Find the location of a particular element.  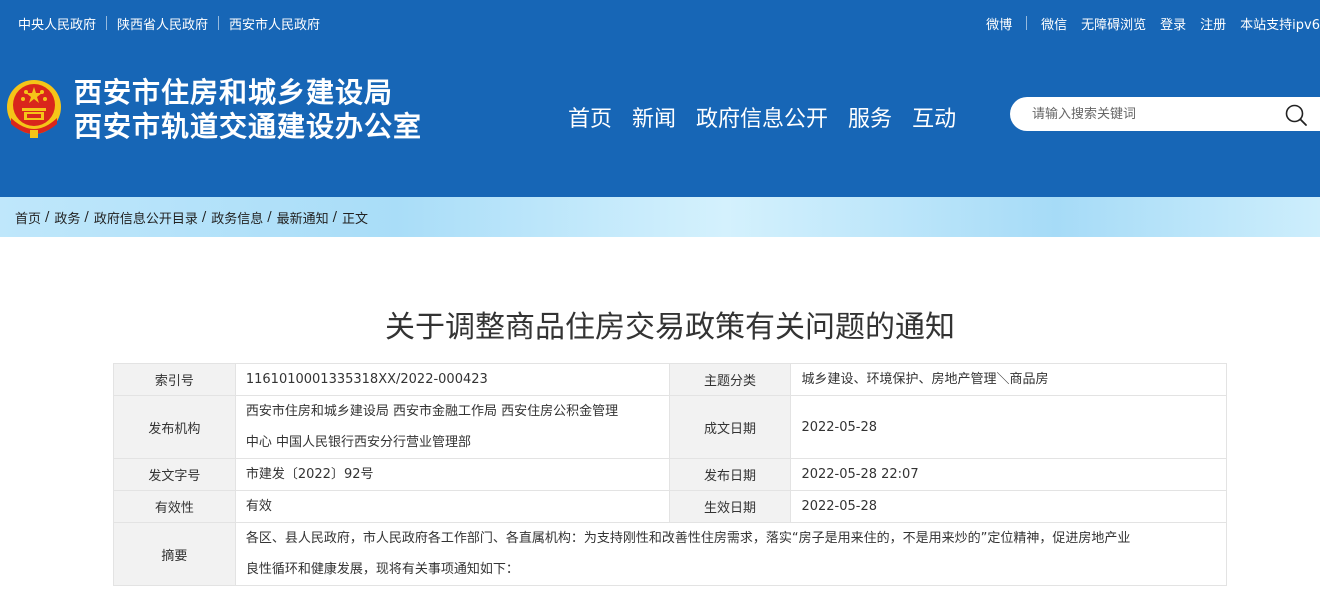

meta-label: 成文日期 is located at coordinates (730, 427).